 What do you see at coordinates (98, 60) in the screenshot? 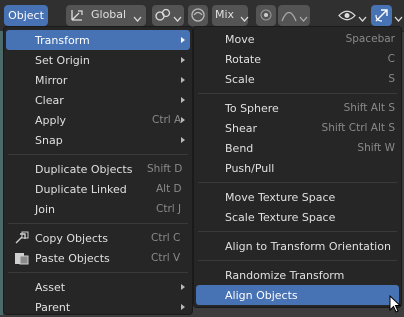
I see `menu-item-set-origin: Set Origin` at bounding box center [98, 60].